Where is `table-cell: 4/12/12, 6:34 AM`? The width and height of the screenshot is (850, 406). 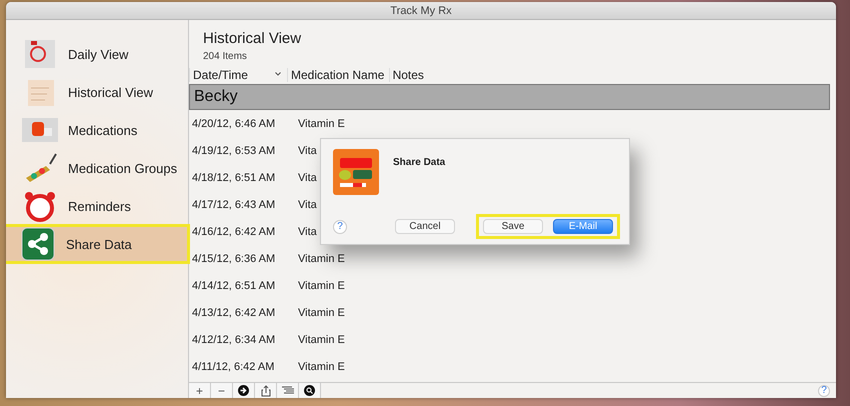
table-cell: 4/12/12, 6:34 AM is located at coordinates (234, 340).